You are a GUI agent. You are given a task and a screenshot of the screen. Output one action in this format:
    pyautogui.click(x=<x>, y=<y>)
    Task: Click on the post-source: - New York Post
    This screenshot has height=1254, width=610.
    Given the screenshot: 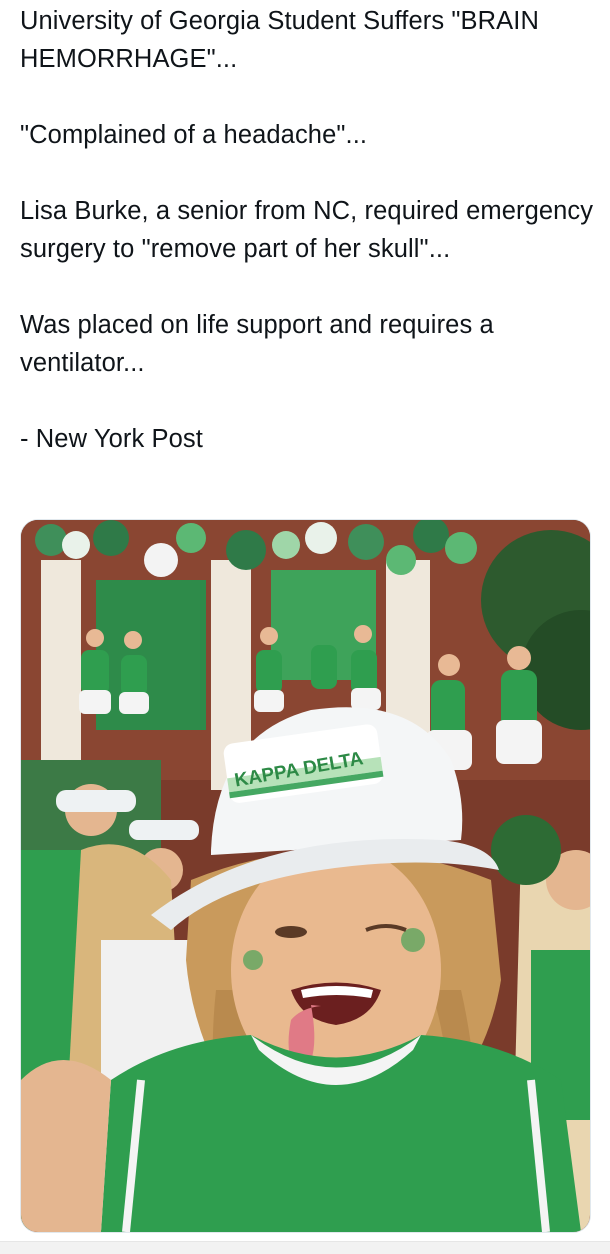 What is the action you would take?
    pyautogui.click(x=111, y=439)
    